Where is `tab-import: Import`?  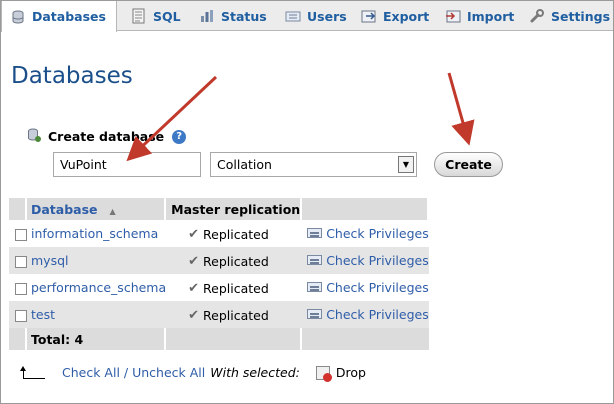
tab-import: Import is located at coordinates (479, 16).